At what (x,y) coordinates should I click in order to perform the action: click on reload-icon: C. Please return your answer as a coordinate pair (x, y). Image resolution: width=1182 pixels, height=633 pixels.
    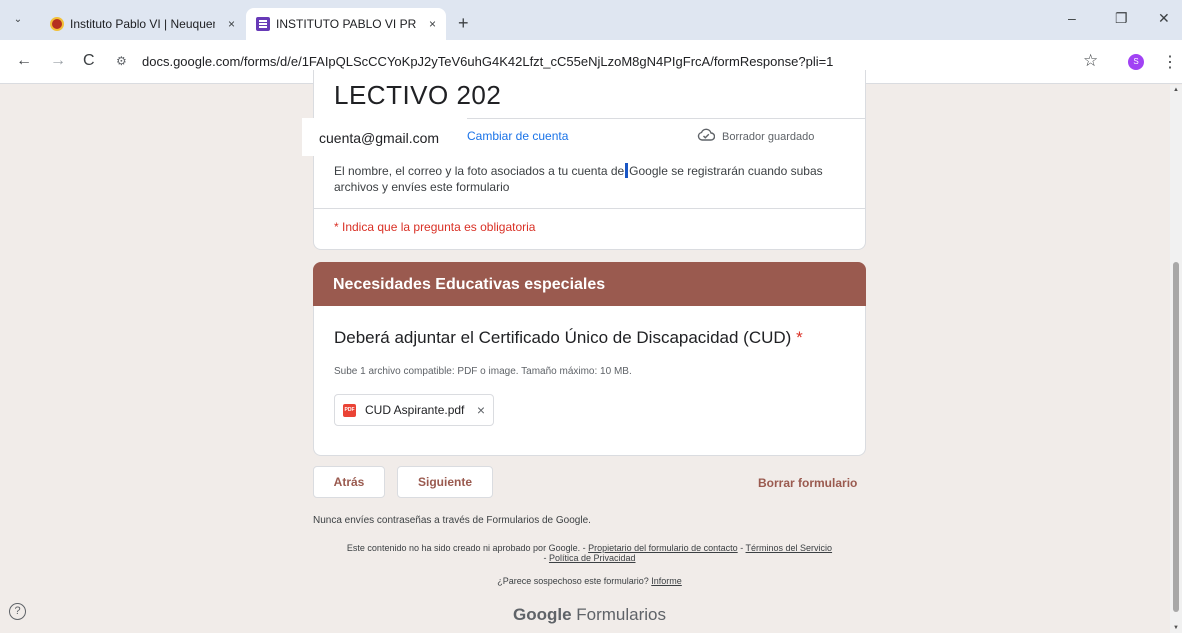
    Looking at the image, I should click on (89, 61).